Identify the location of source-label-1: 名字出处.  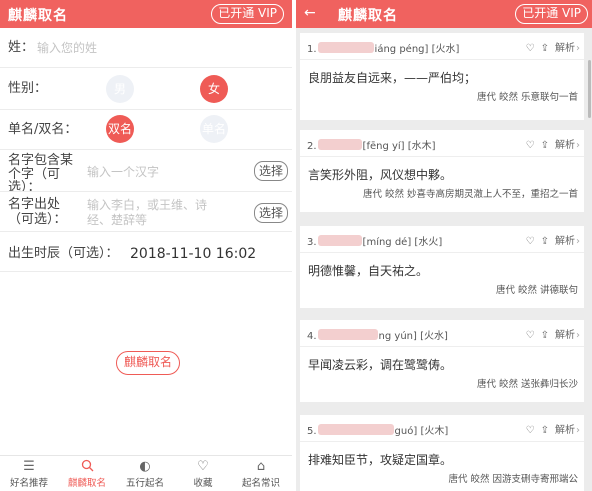
(34, 204).